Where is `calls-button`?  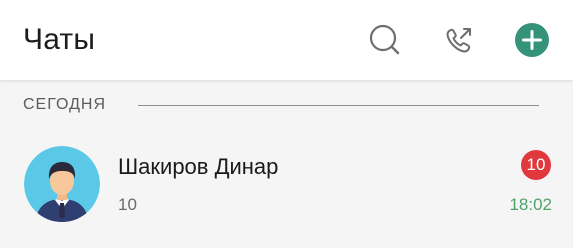 calls-button is located at coordinates (459, 40).